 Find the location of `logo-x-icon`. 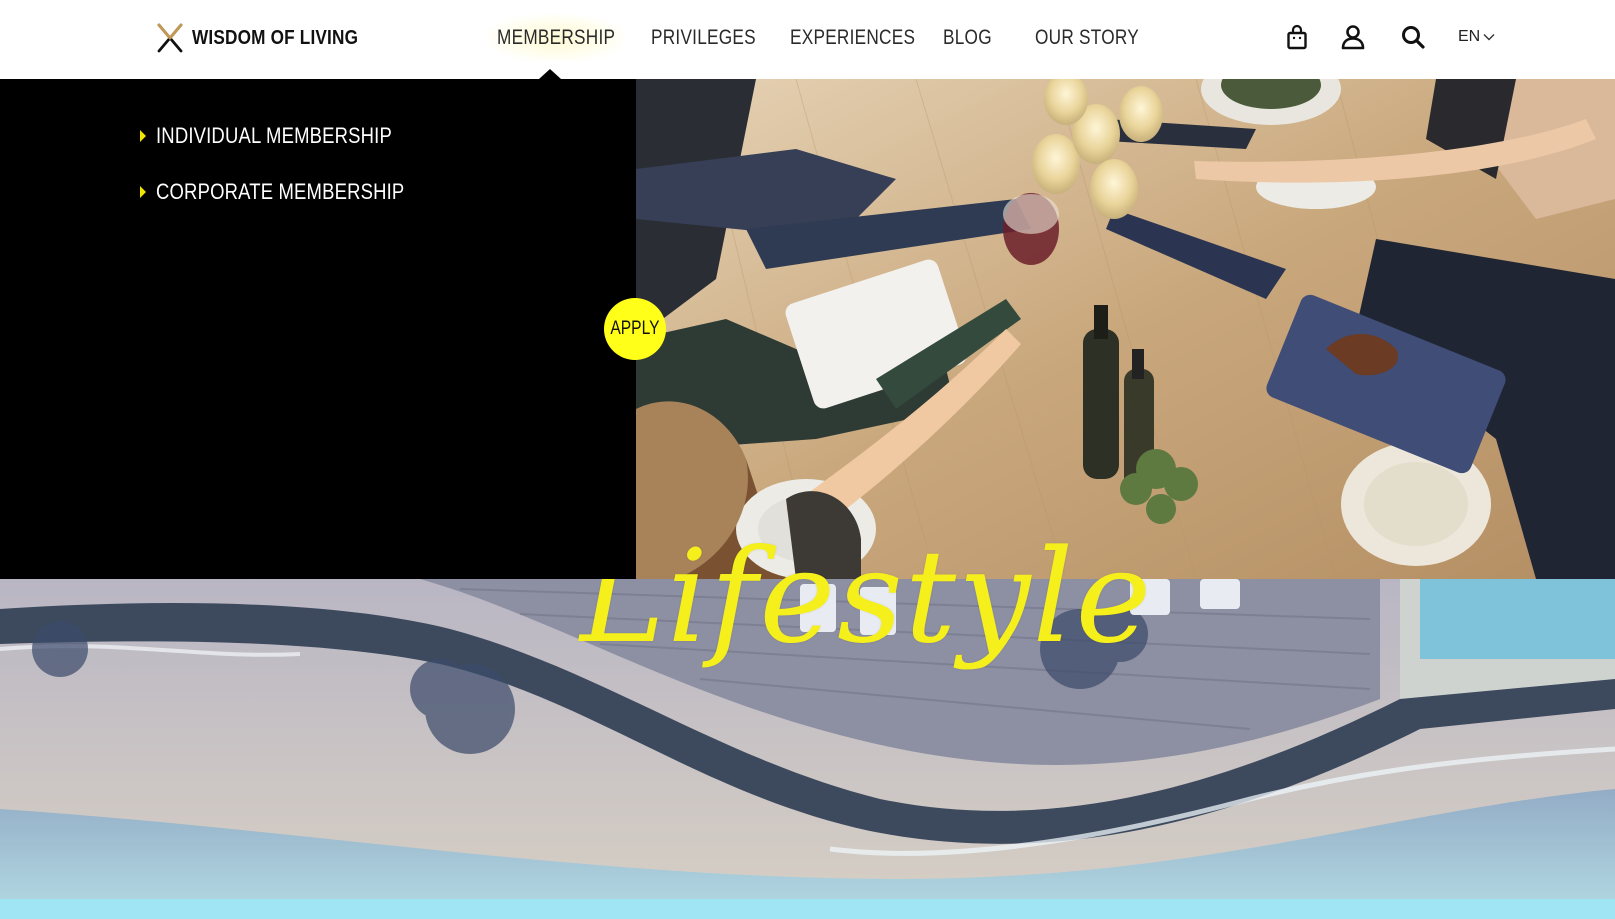

logo-x-icon is located at coordinates (170, 38).